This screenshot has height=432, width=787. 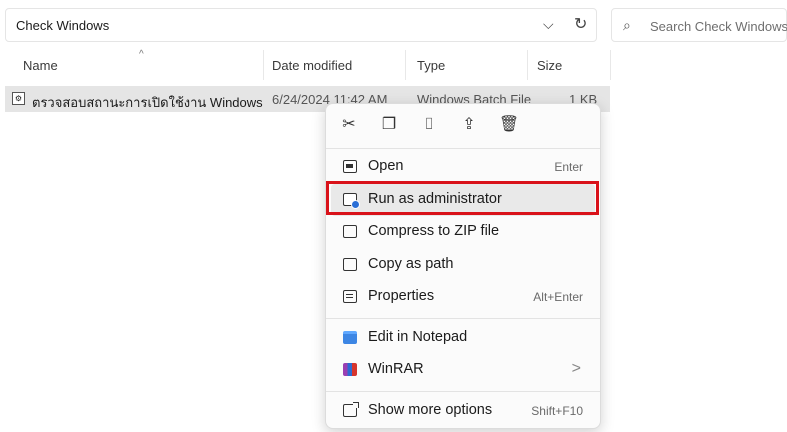 I want to click on search-icon: ⌕, so click(x=627, y=25).